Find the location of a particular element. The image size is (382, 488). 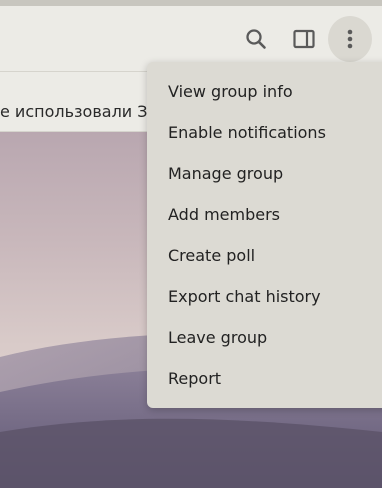

more-options-highlight is located at coordinates (350, 39).